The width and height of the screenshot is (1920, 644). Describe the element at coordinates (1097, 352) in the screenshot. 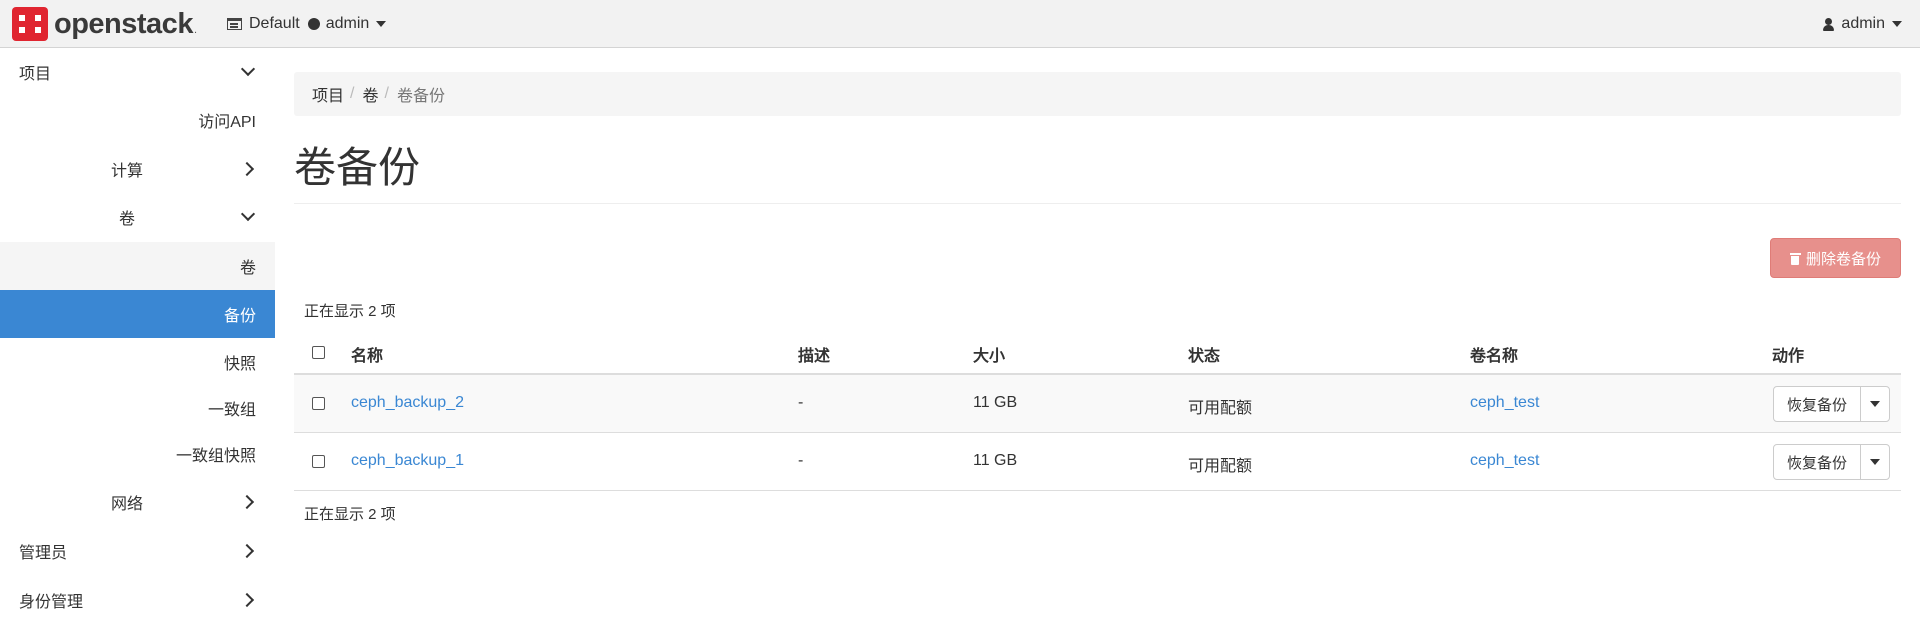

I see `table-header: 名称 描述 大小 状态 卷名称 动作` at that location.